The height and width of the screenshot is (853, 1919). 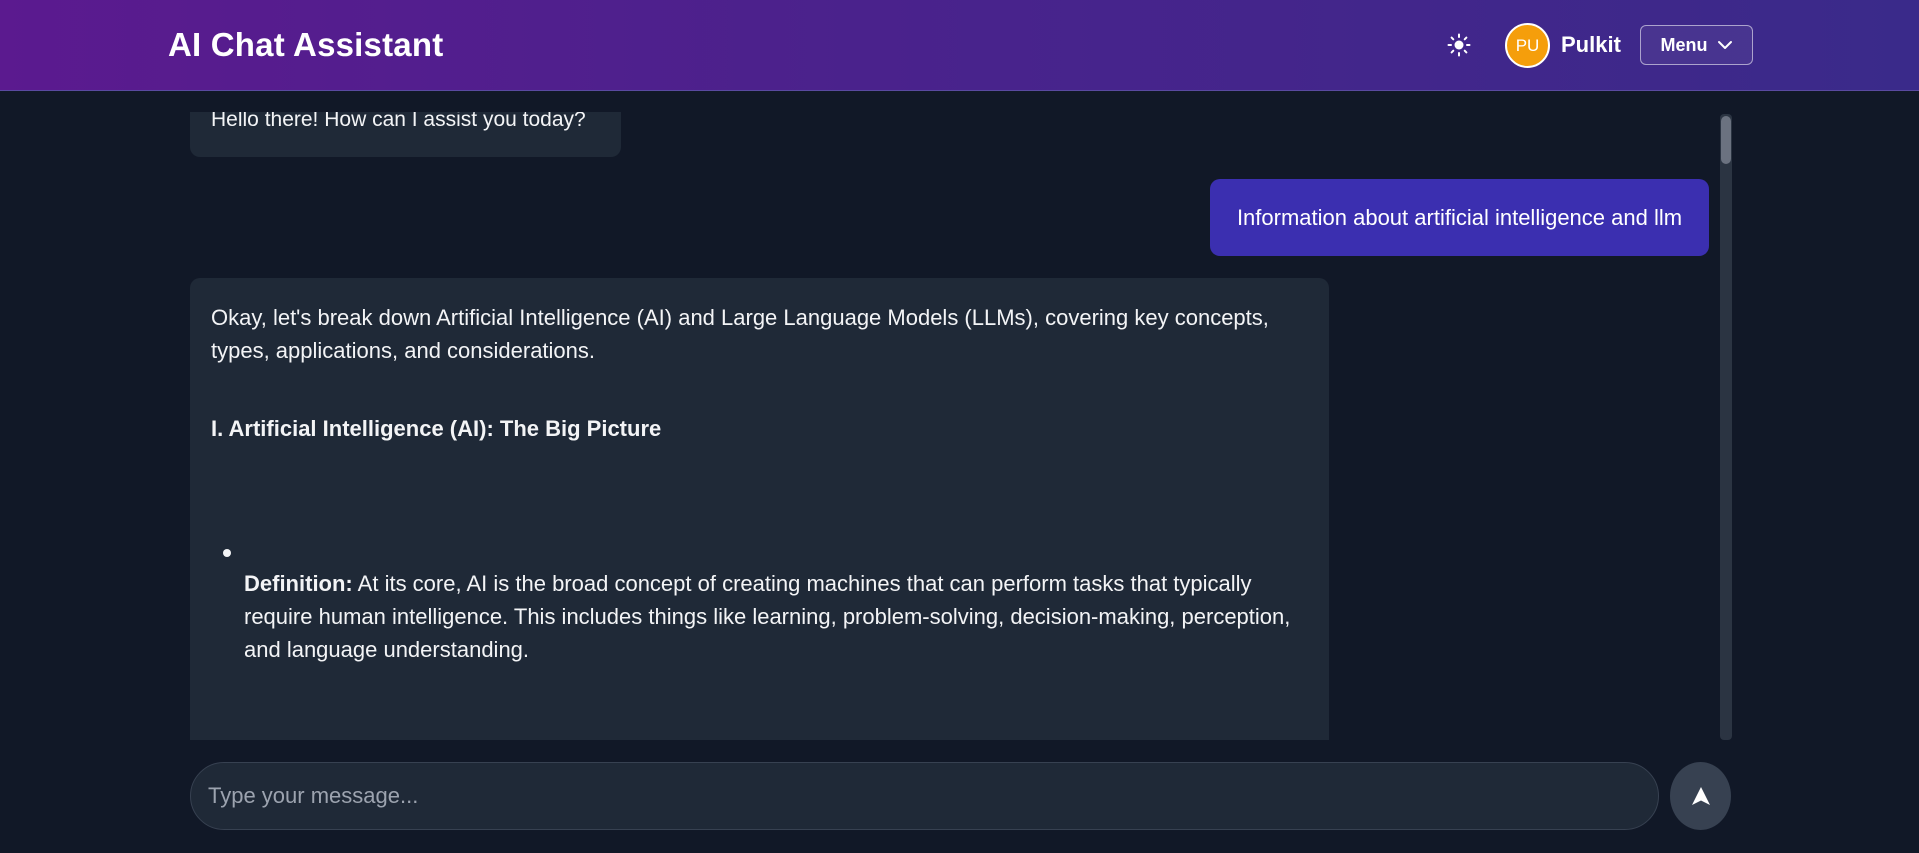 I want to click on menu-button: Menu, so click(x=1696, y=45).